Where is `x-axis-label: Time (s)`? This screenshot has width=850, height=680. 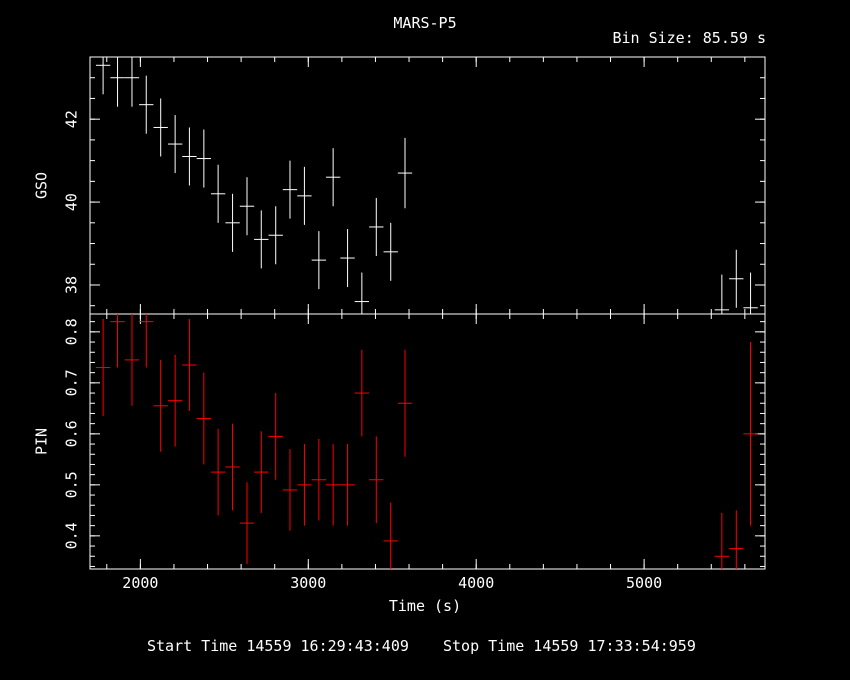
x-axis-label: Time (s) is located at coordinates (425, 606).